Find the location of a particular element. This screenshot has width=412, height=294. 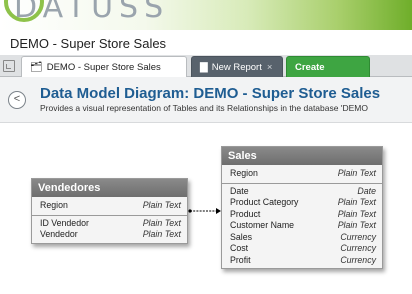

field-name: Product Category is located at coordinates (264, 202).